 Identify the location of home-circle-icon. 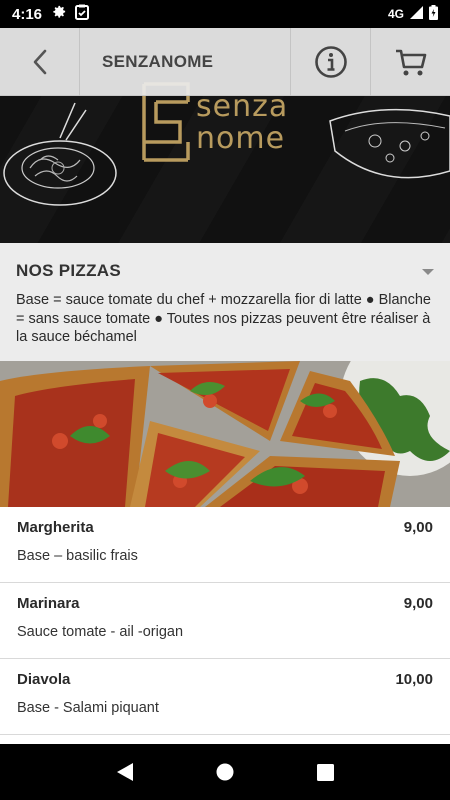
(225, 772).